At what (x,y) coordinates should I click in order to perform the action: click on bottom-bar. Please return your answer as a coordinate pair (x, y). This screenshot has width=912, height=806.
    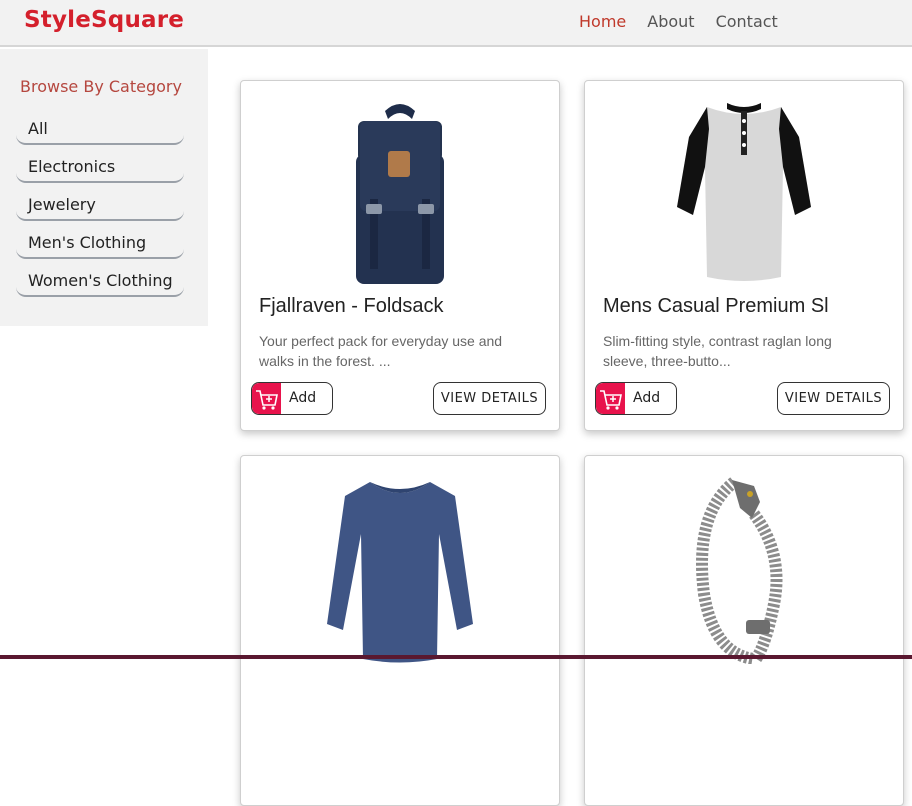
    Looking at the image, I should click on (456, 657).